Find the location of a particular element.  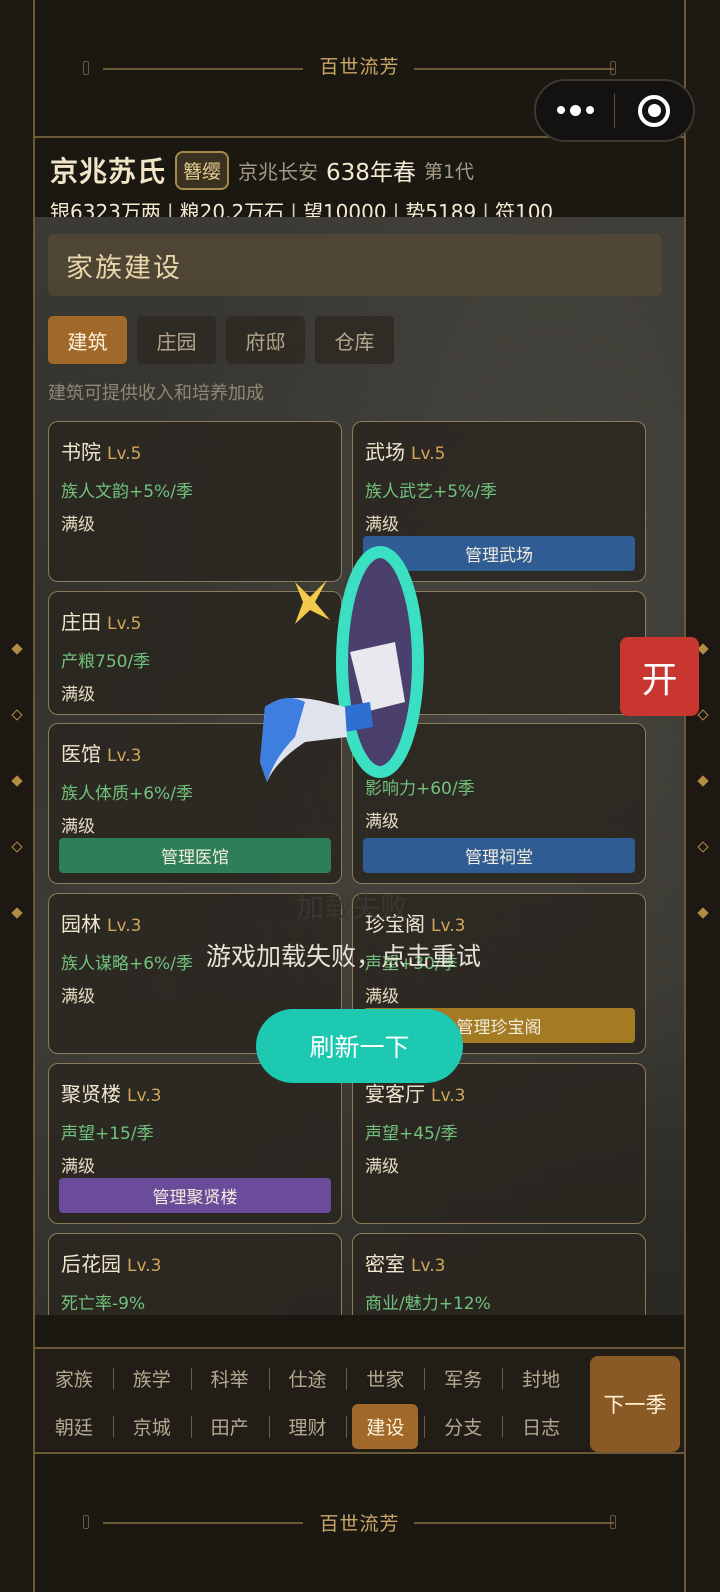

tab-buildings: 建筑 is located at coordinates (87, 340).